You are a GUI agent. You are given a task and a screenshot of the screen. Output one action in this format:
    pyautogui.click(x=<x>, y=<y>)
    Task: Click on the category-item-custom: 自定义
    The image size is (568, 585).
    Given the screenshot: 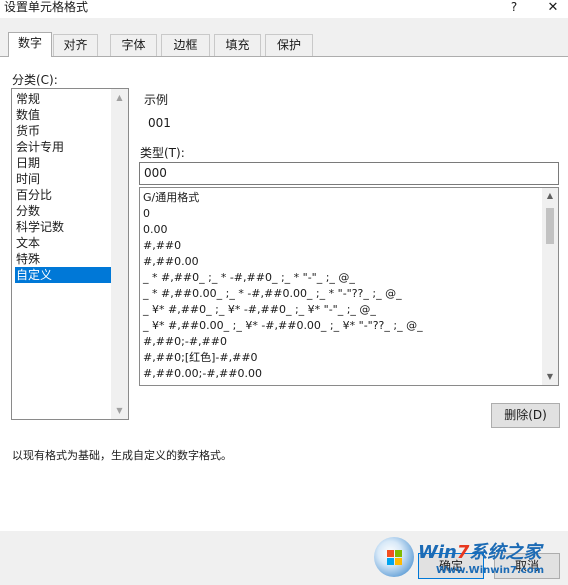 What is the action you would take?
    pyautogui.click(x=64, y=275)
    